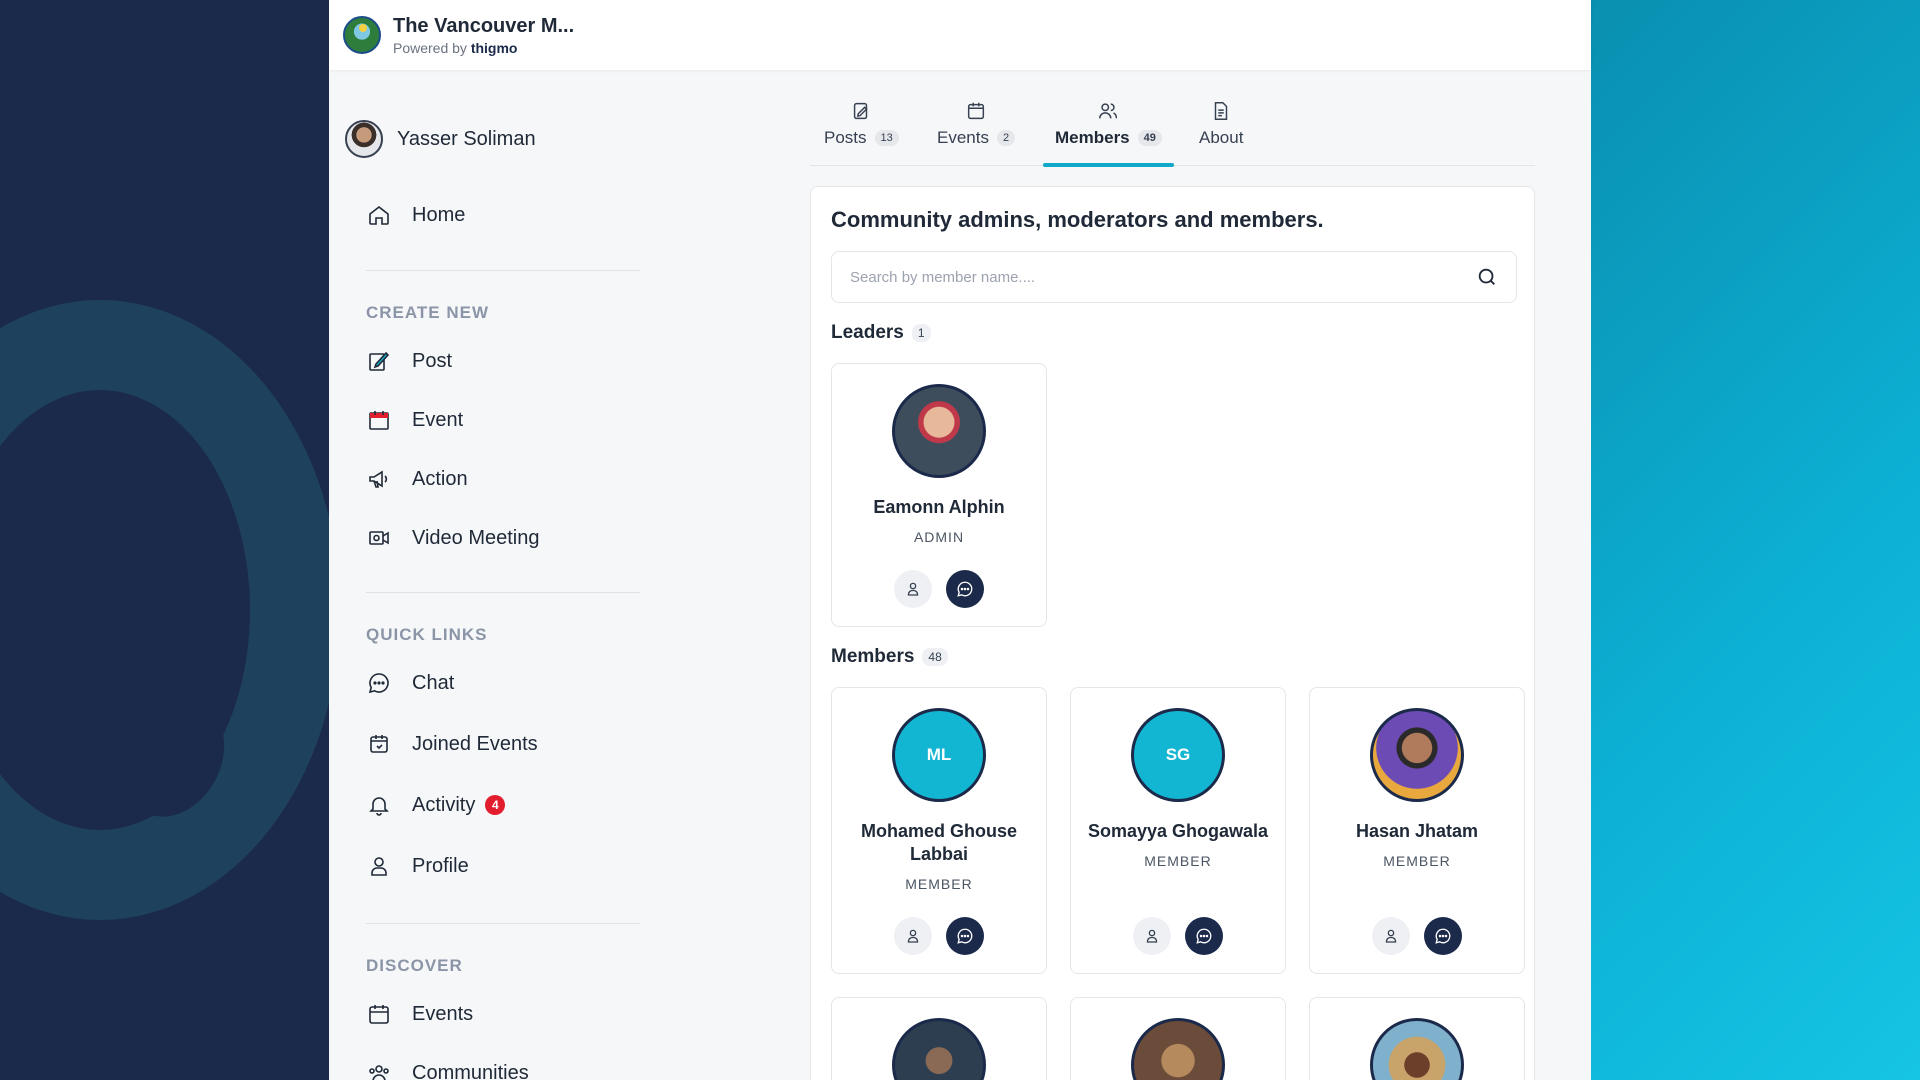  What do you see at coordinates (379, 538) in the screenshot?
I see `video-icon` at bounding box center [379, 538].